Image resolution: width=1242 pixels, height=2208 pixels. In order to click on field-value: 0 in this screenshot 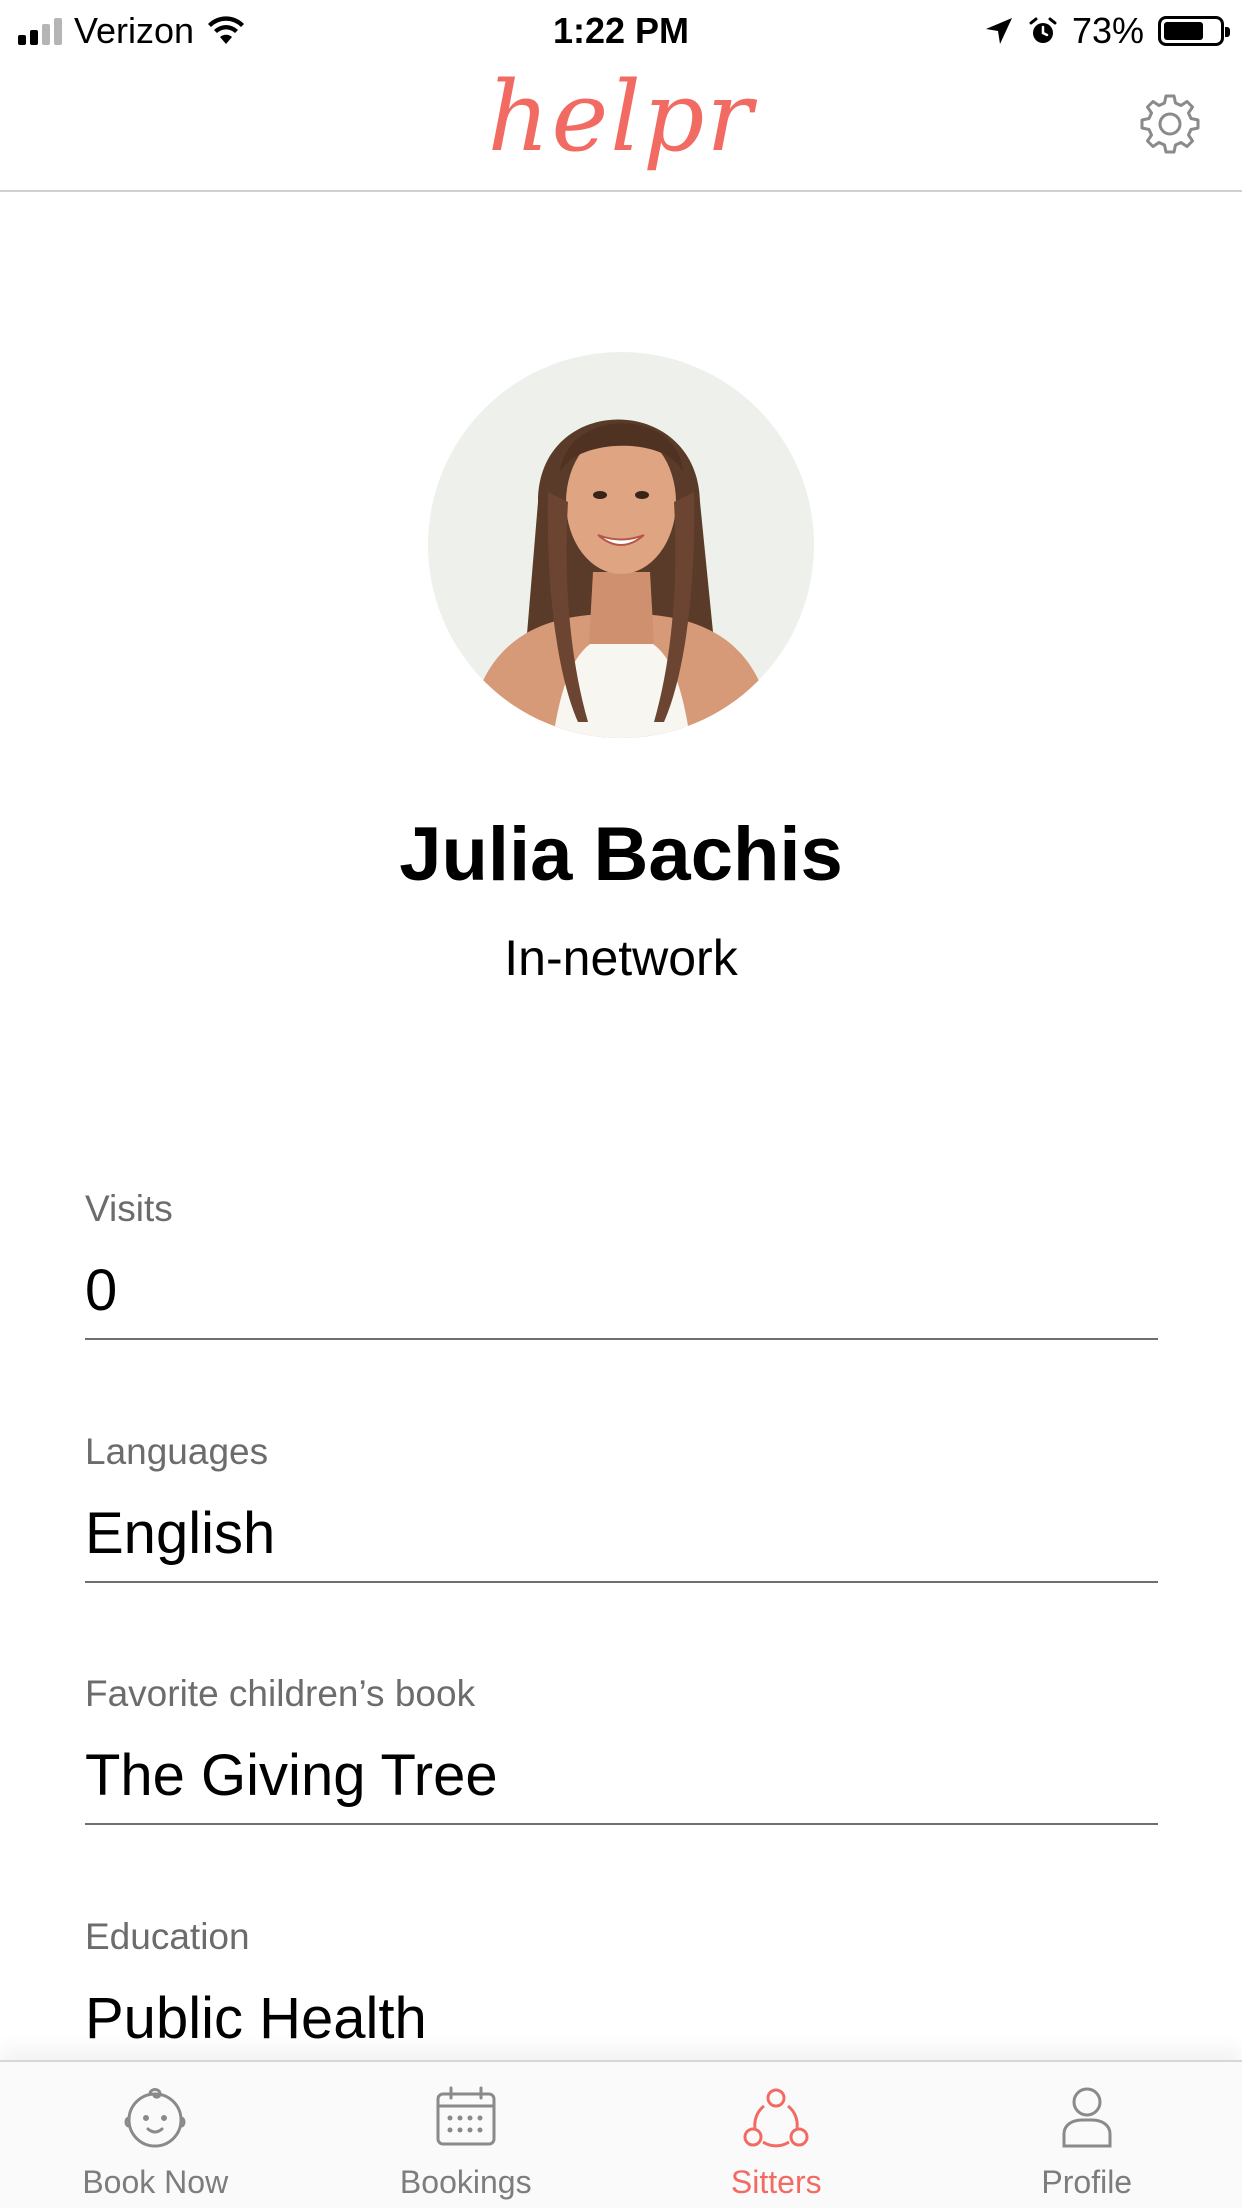, I will do `click(101, 1290)`.